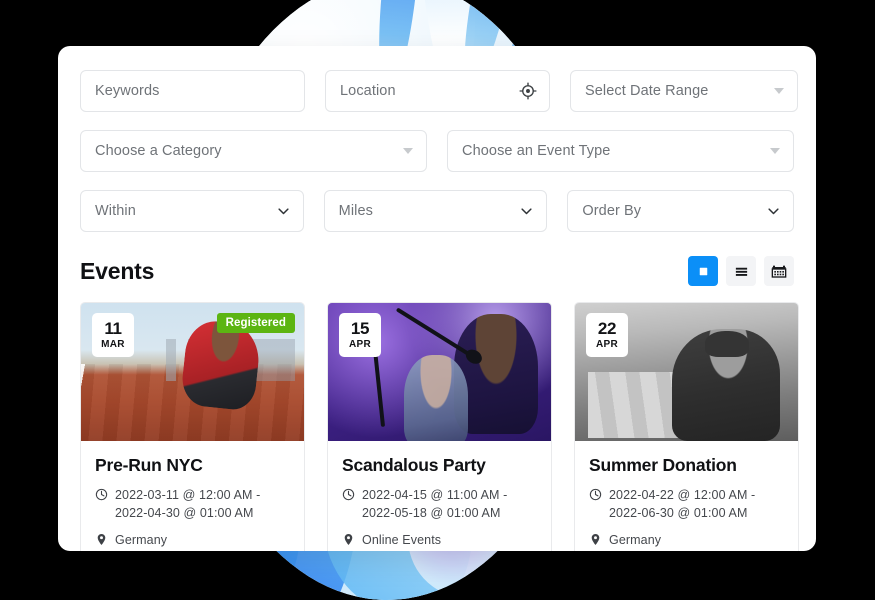 The height and width of the screenshot is (600, 875). I want to click on date-range-placeholder: Select Date Range, so click(647, 90).